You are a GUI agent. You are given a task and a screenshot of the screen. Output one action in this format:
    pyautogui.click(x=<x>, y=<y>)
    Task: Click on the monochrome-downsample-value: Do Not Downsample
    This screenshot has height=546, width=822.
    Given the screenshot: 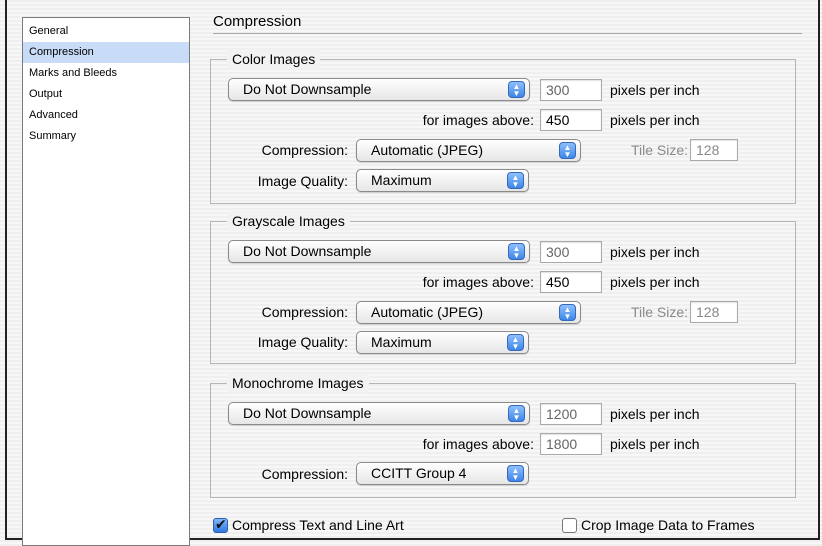 What is the action you would take?
    pyautogui.click(x=307, y=413)
    